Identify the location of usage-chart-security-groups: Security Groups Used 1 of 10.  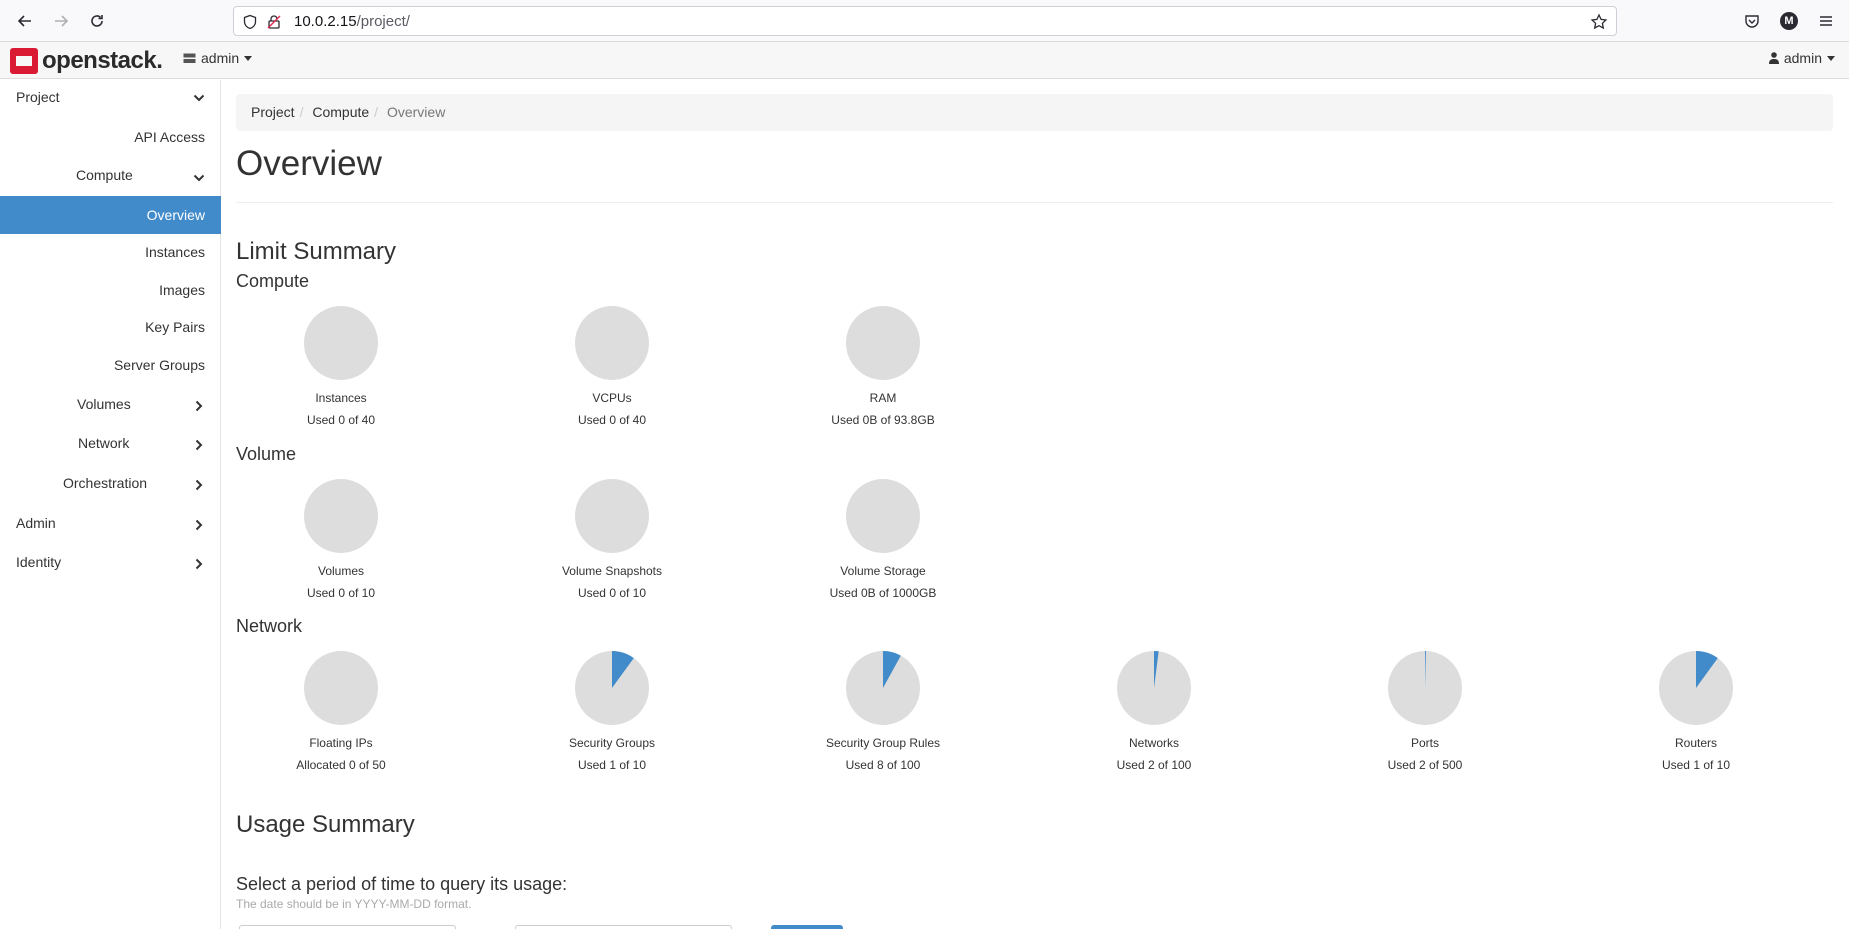
(612, 711).